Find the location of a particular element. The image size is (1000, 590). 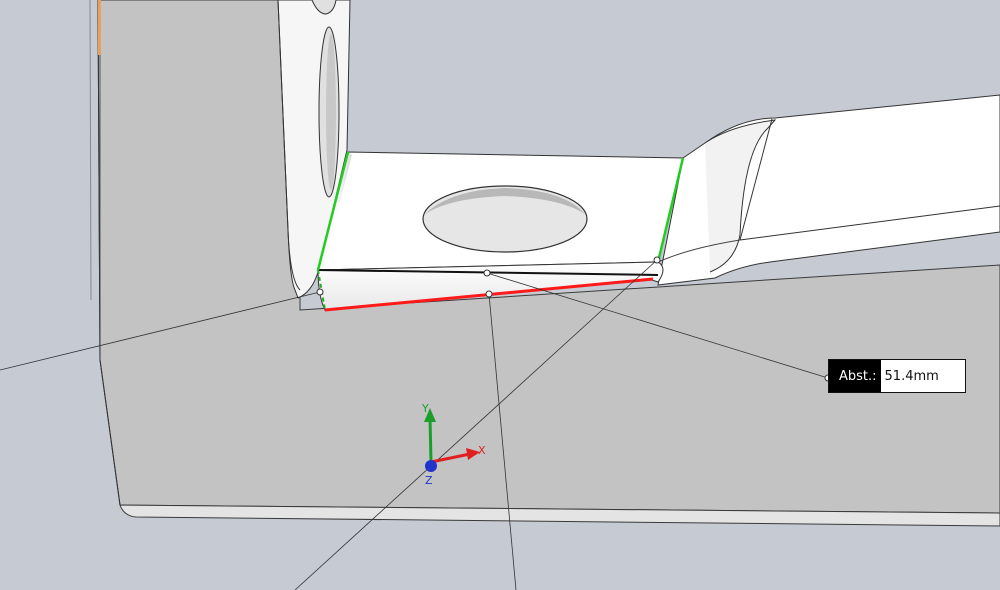

triad-z-dot-icon is located at coordinates (431, 466).